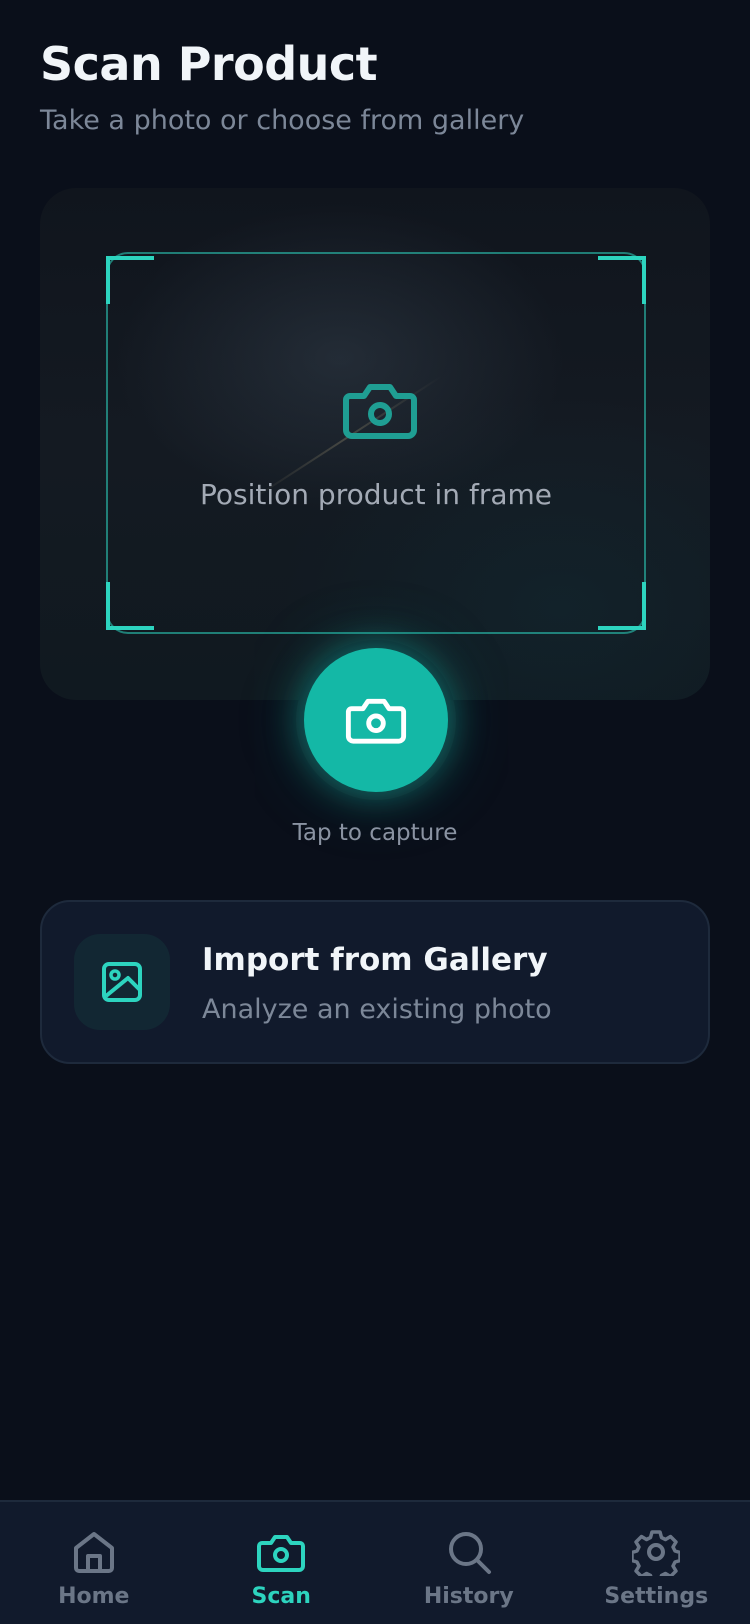 The height and width of the screenshot is (1624, 750). I want to click on import-icon-container, so click(122, 982).